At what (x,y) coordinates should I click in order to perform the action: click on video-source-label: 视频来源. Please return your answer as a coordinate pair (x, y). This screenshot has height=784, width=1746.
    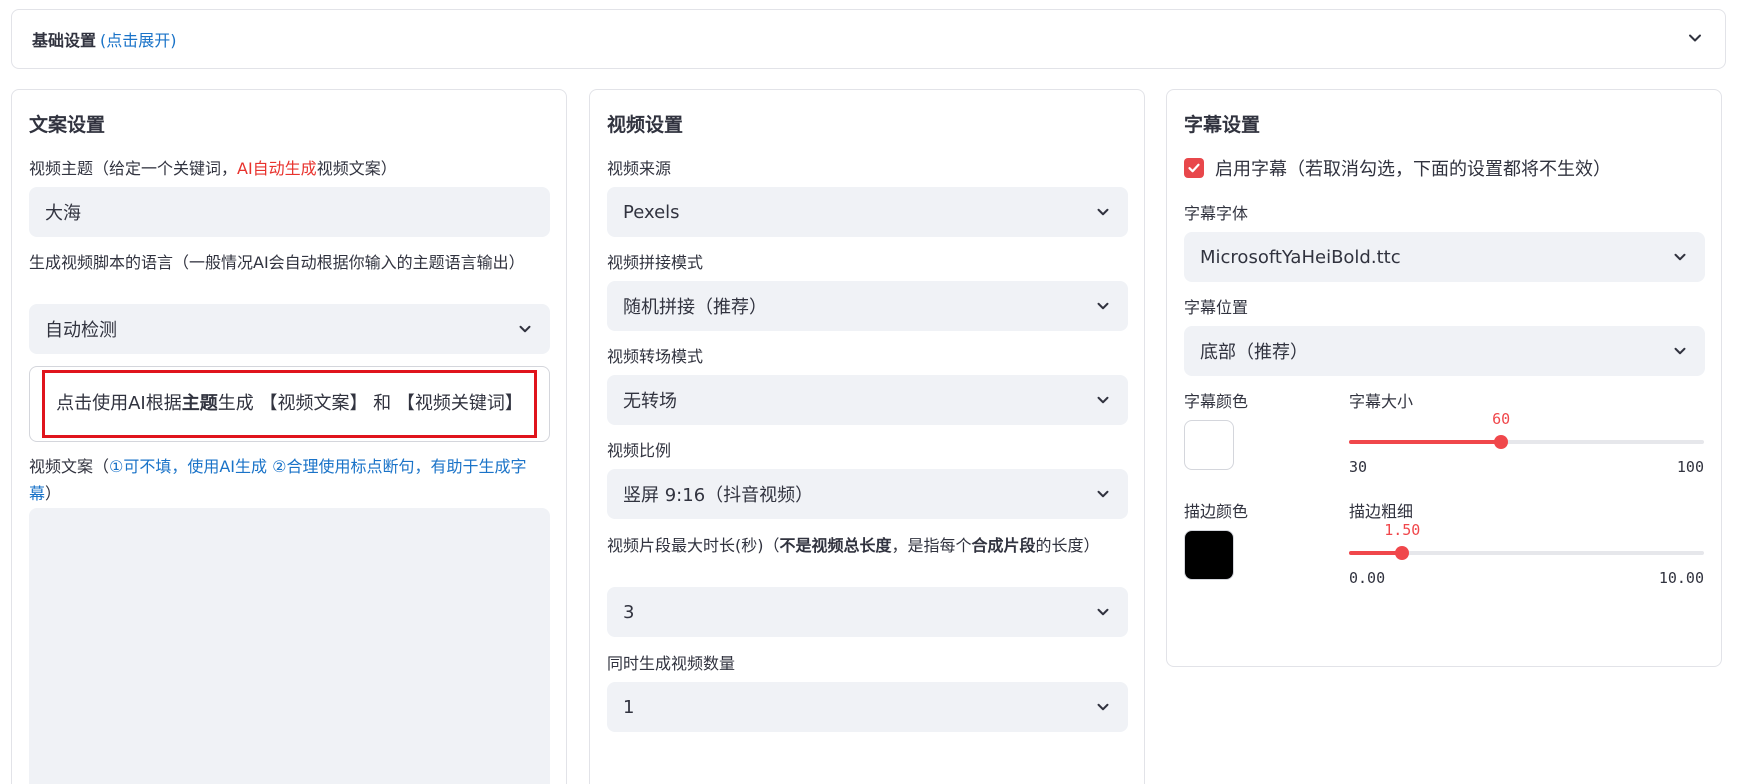
    Looking at the image, I should click on (639, 168).